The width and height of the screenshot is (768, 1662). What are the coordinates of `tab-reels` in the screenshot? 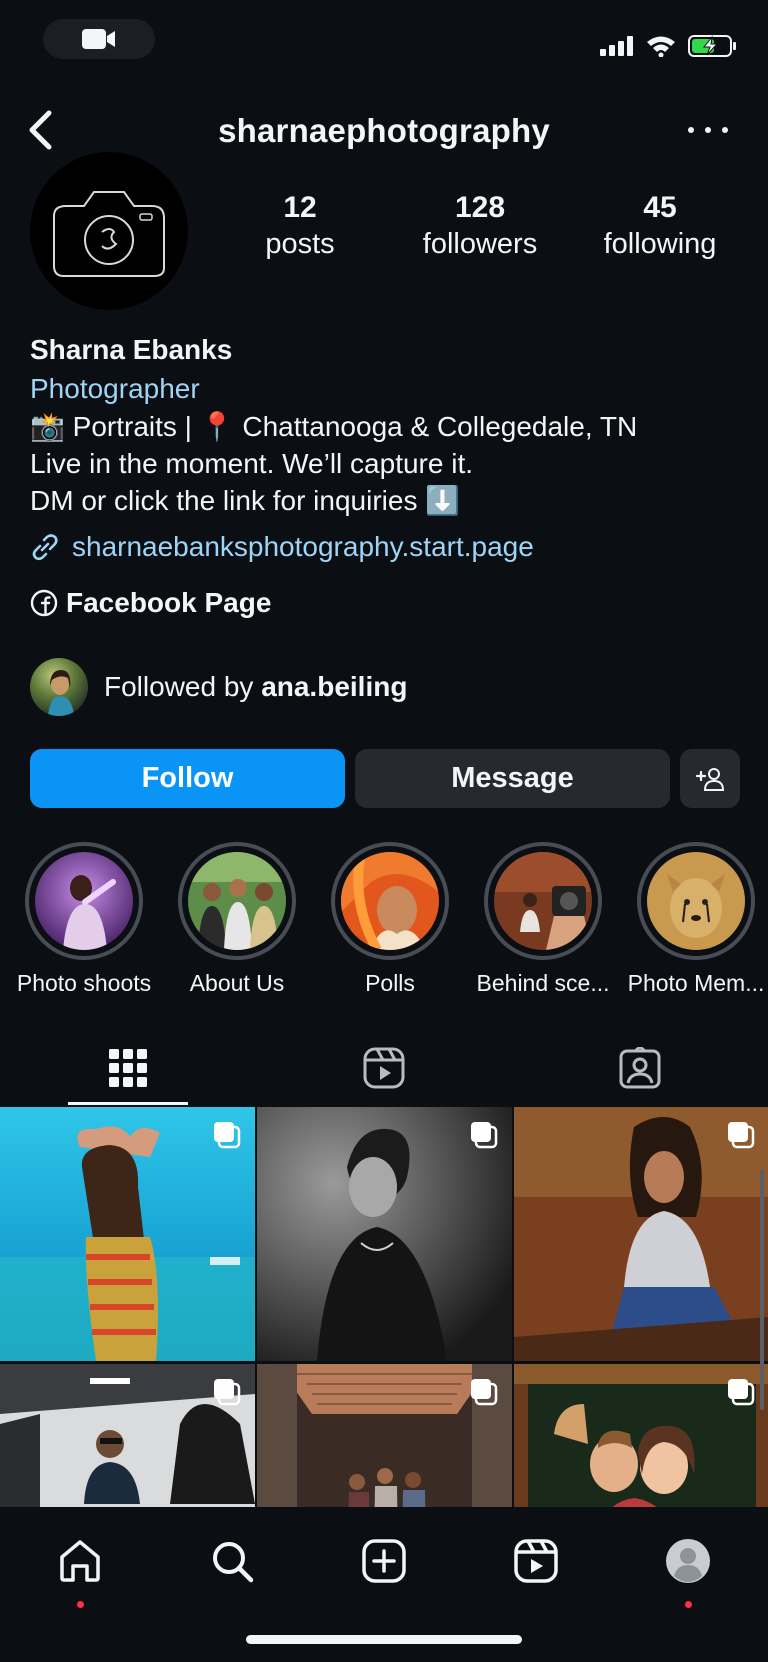 It's located at (384, 1068).